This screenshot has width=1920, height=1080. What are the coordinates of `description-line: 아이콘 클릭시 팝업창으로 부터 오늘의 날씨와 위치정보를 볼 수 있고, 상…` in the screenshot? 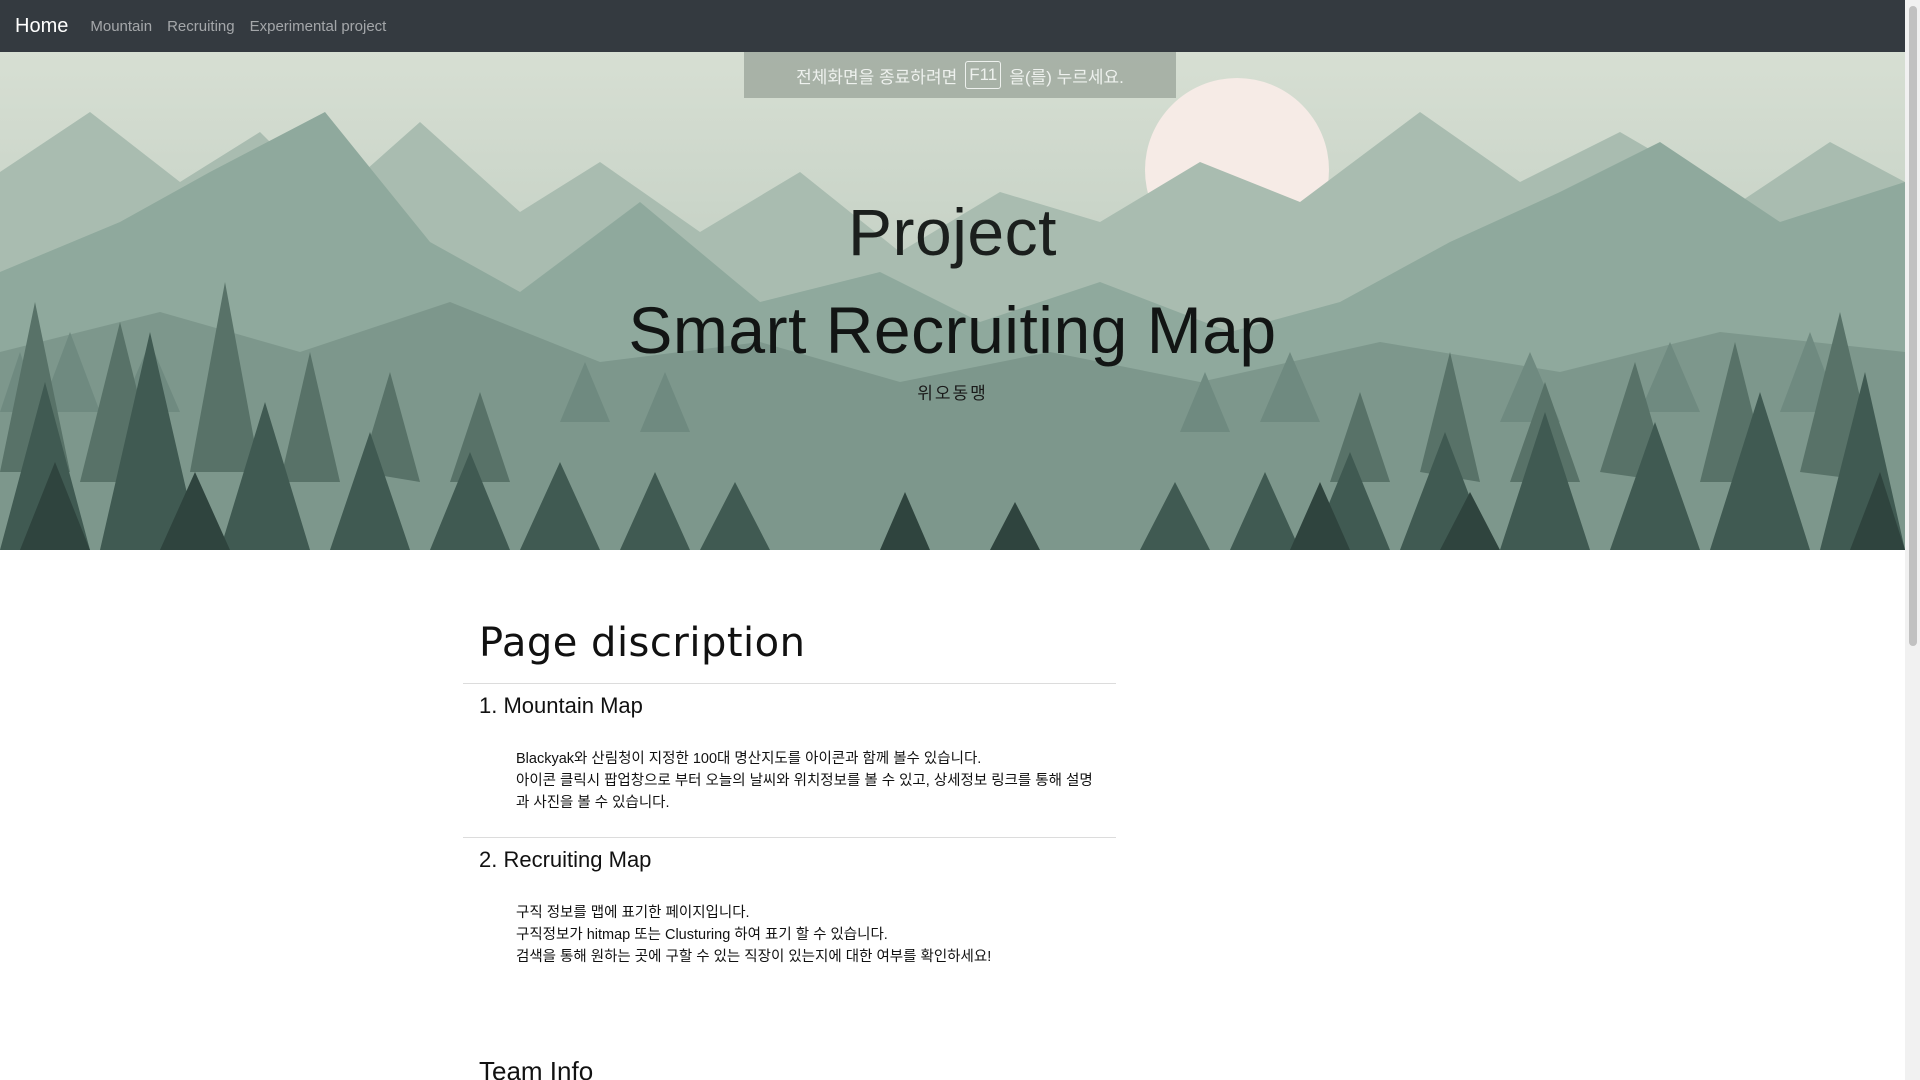 It's located at (804, 781).